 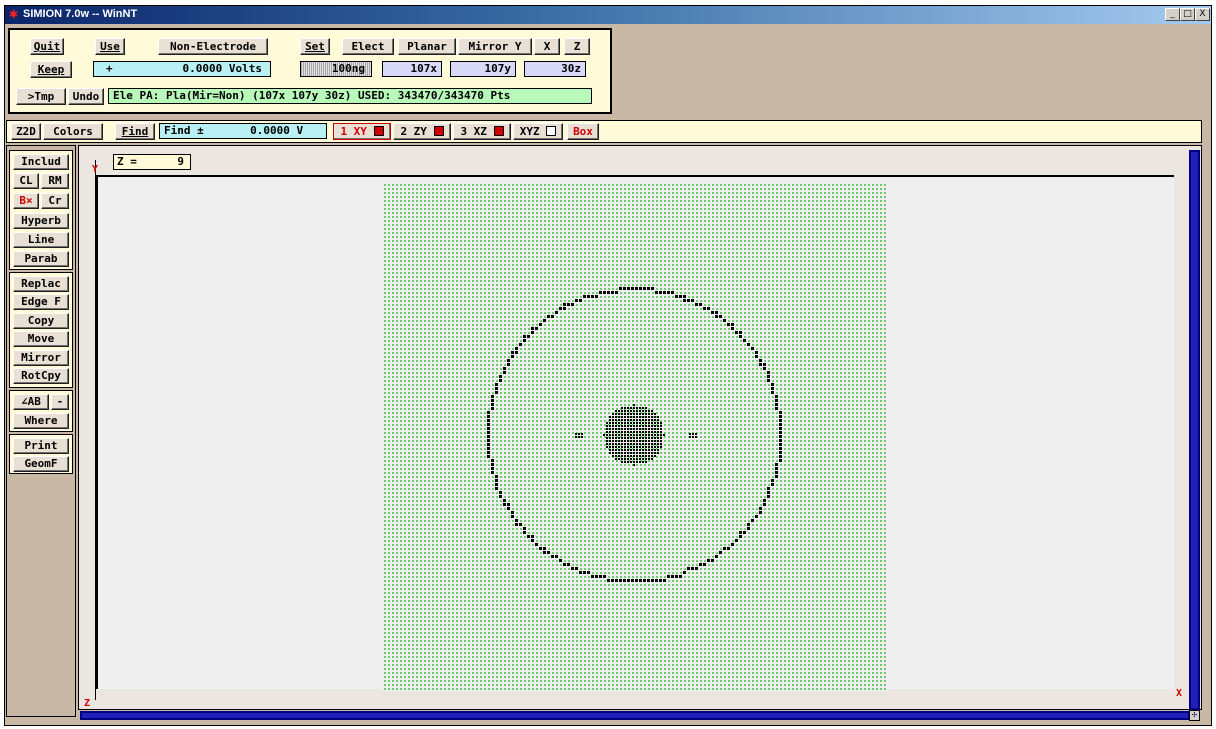 I want to click on resize-corner-icon: ✢, so click(x=1194, y=715).